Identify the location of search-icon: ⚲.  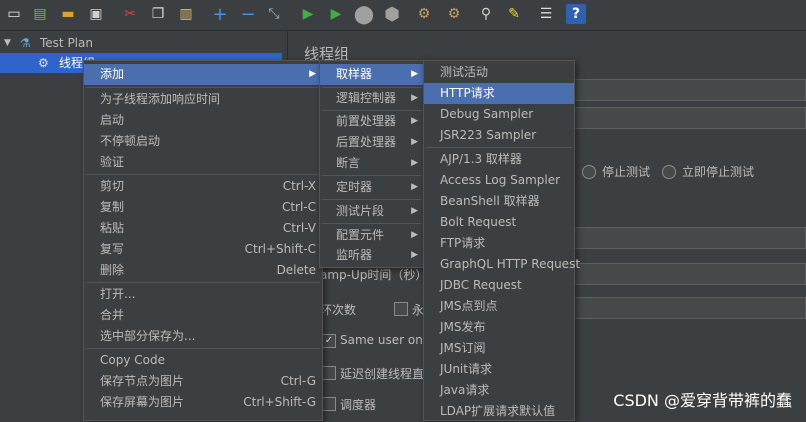
(486, 14).